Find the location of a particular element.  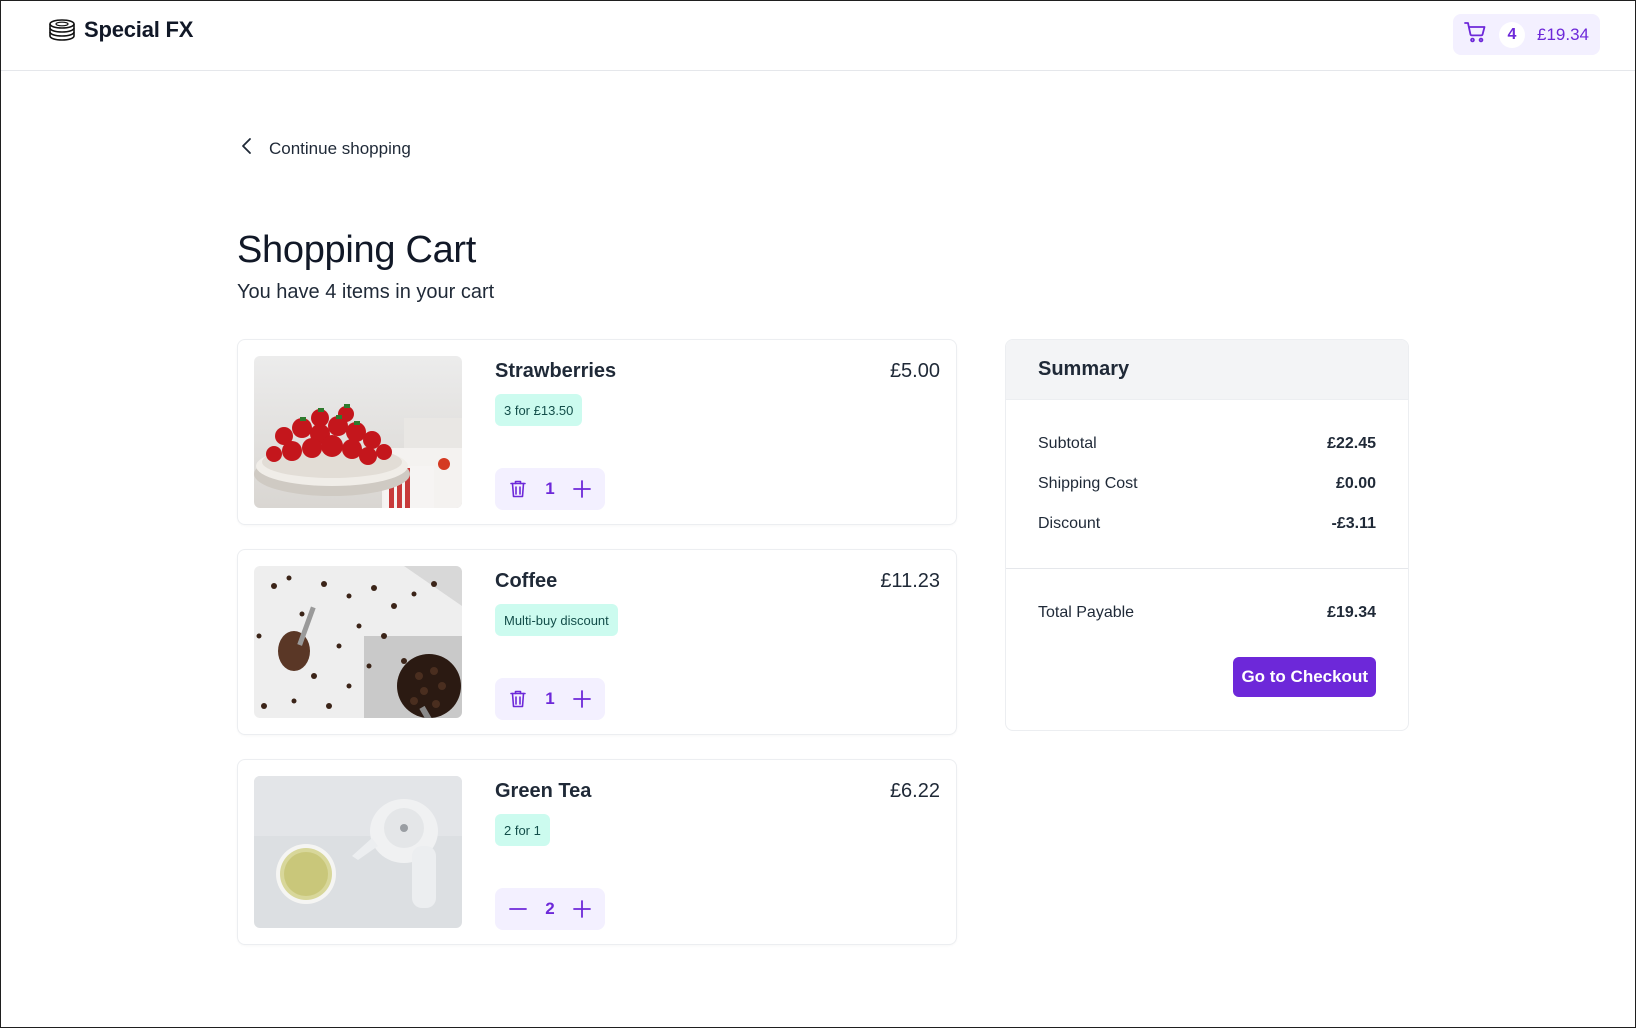

total-value: £19.34 is located at coordinates (1351, 612).